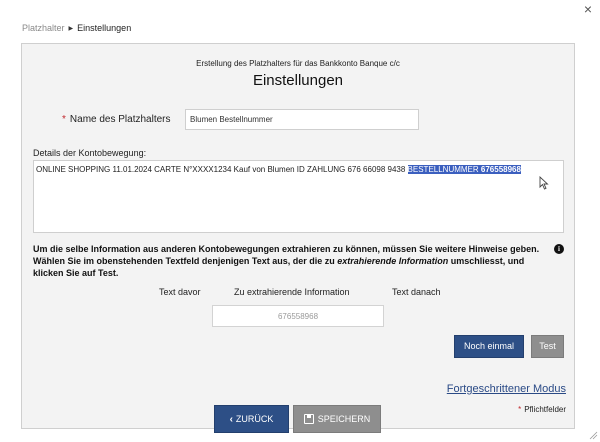 The height and width of the screenshot is (442, 600). I want to click on again-button: Noch einmal, so click(489, 346).